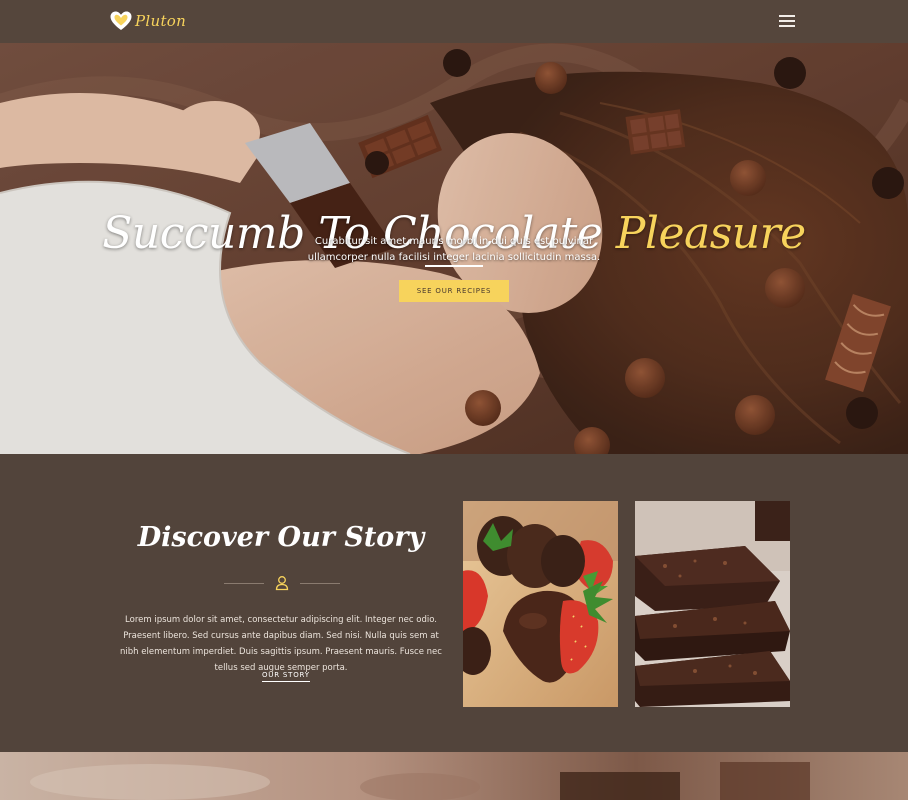  I want to click on see-recipes-button: SEE OUR RECIPES, so click(454, 291).